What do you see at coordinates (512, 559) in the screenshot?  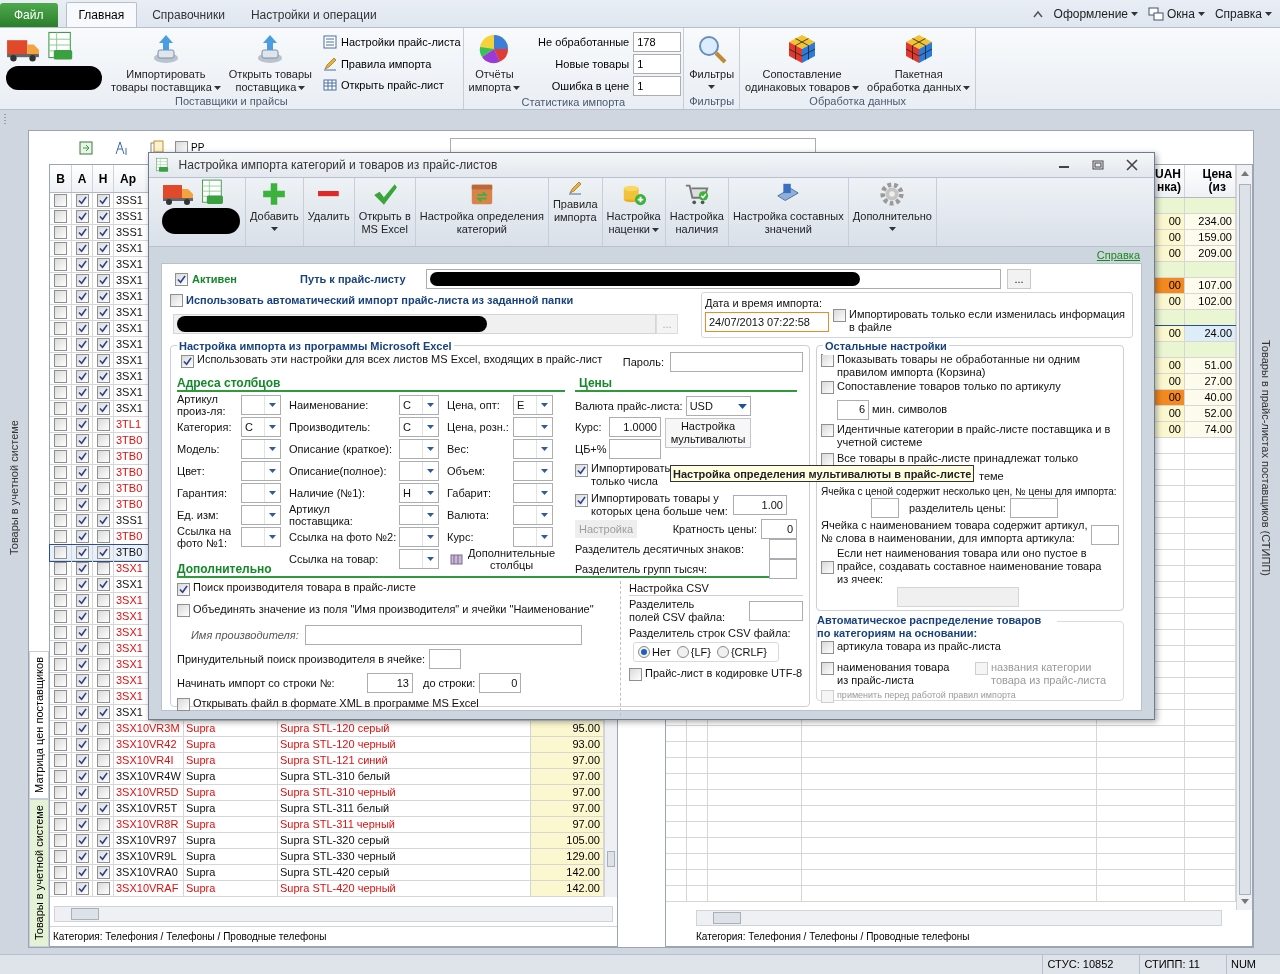 I see `extra-columns-link: Дополнительные столбцы` at bounding box center [512, 559].